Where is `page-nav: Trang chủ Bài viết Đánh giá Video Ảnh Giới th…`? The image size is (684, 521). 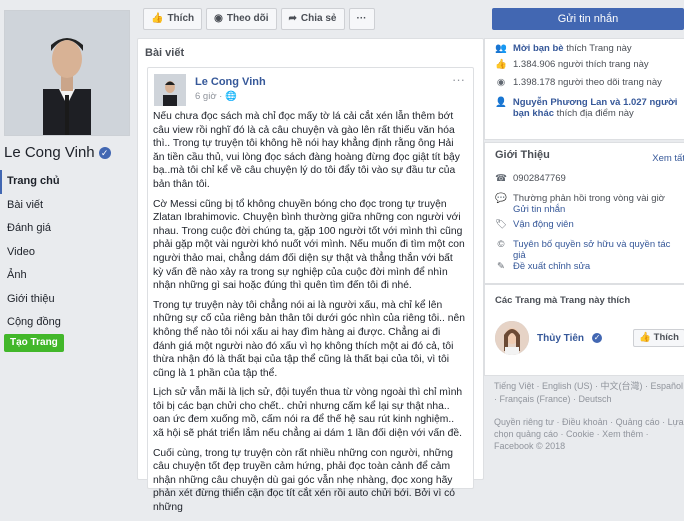 page-nav: Trang chủ Bài viết Đánh giá Video Ảnh Giới th… is located at coordinates (66, 252).